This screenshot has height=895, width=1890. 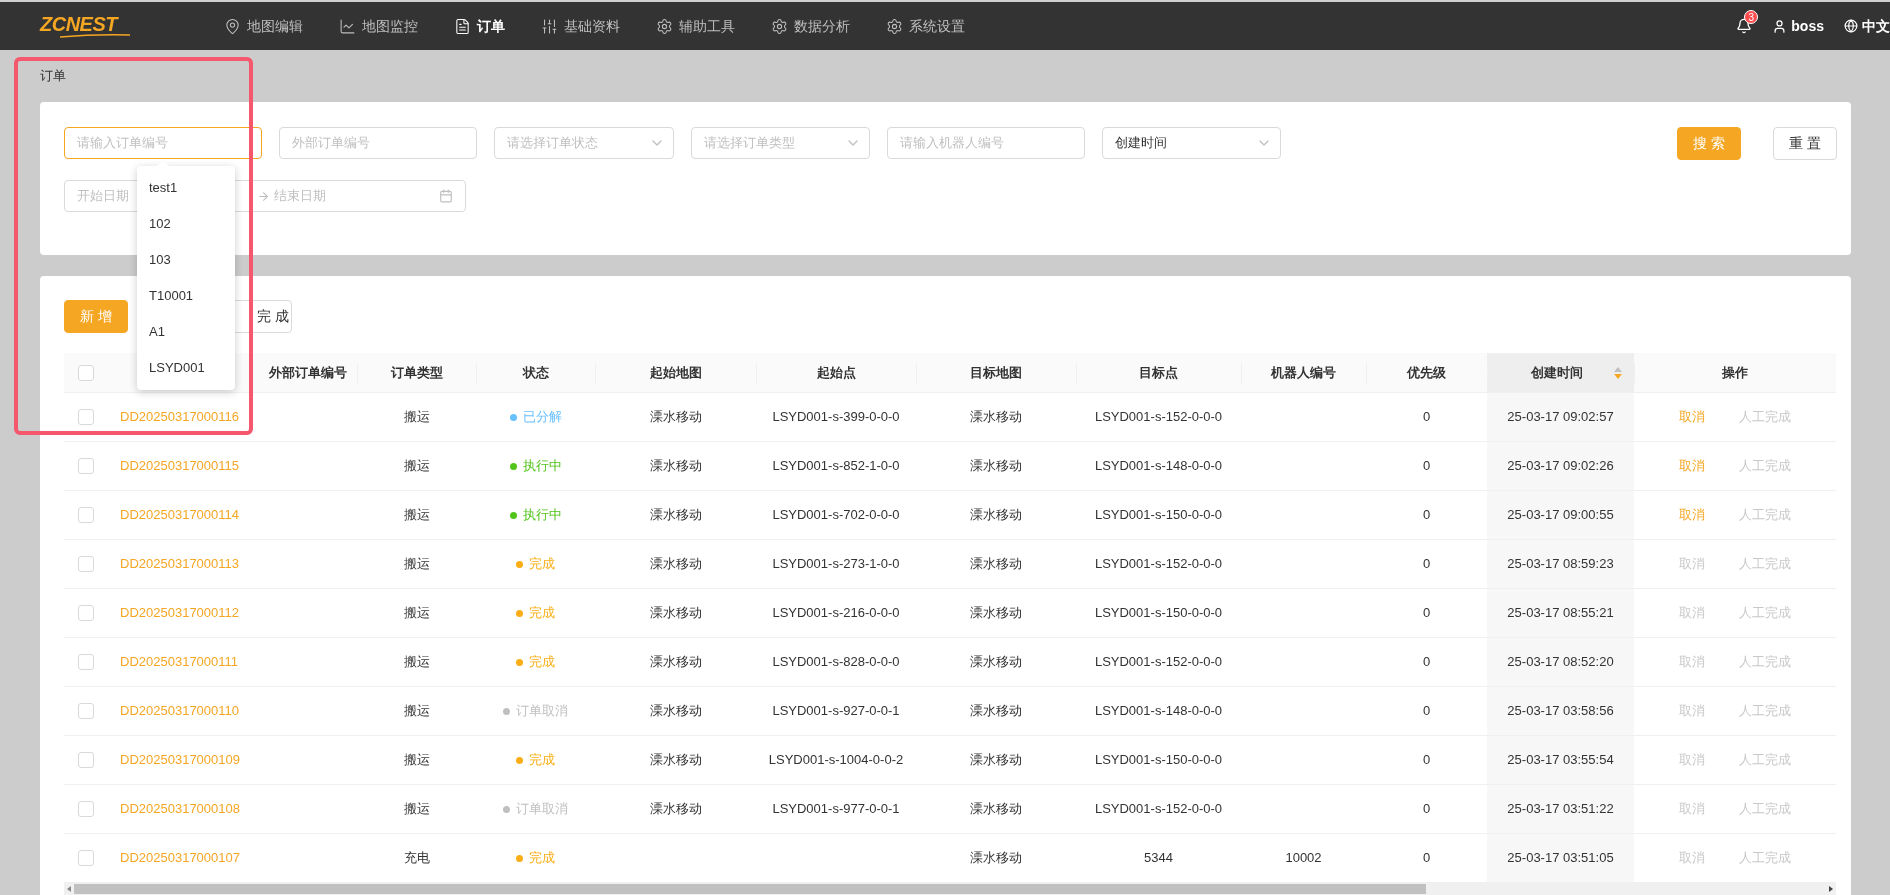 I want to click on user-icon, so click(x=1780, y=26).